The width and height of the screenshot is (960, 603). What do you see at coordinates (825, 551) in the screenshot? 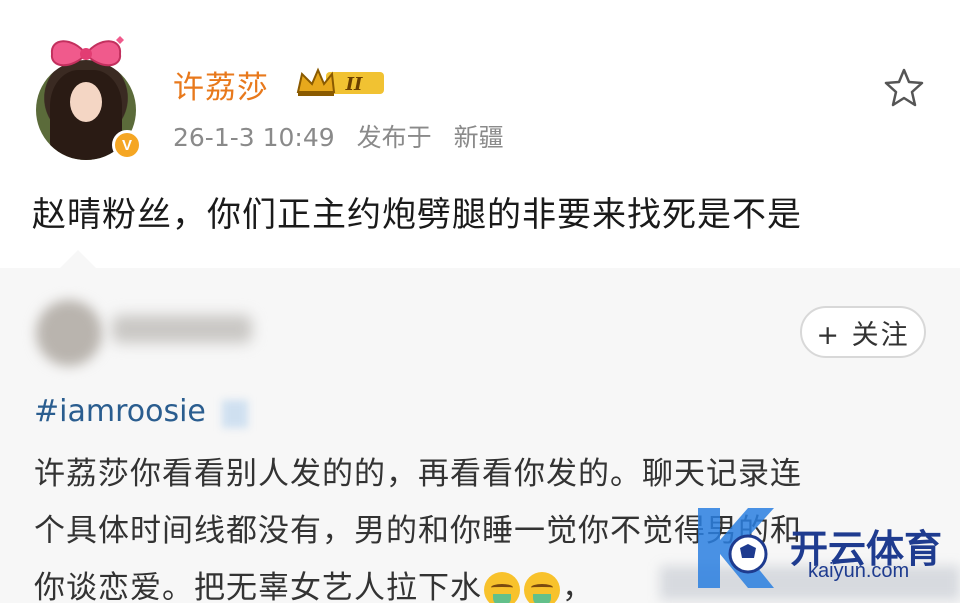
I see `watermark: 开云体育 kaiyun.com` at bounding box center [825, 551].